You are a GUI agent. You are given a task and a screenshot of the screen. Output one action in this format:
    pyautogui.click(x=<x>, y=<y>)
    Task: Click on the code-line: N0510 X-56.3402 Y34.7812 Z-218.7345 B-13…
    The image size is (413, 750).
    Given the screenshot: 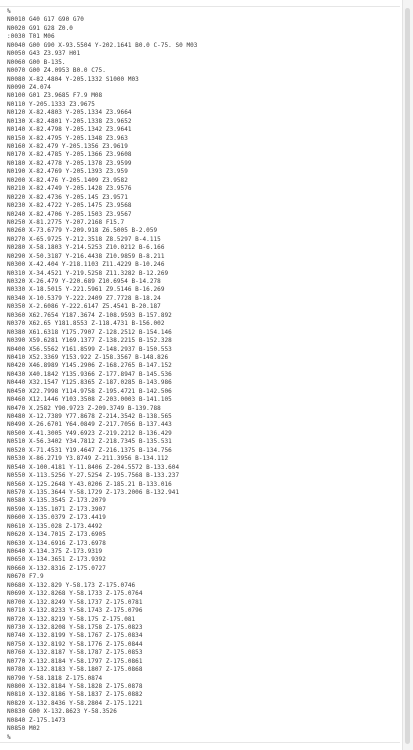 What is the action you would take?
    pyautogui.click(x=89, y=442)
    